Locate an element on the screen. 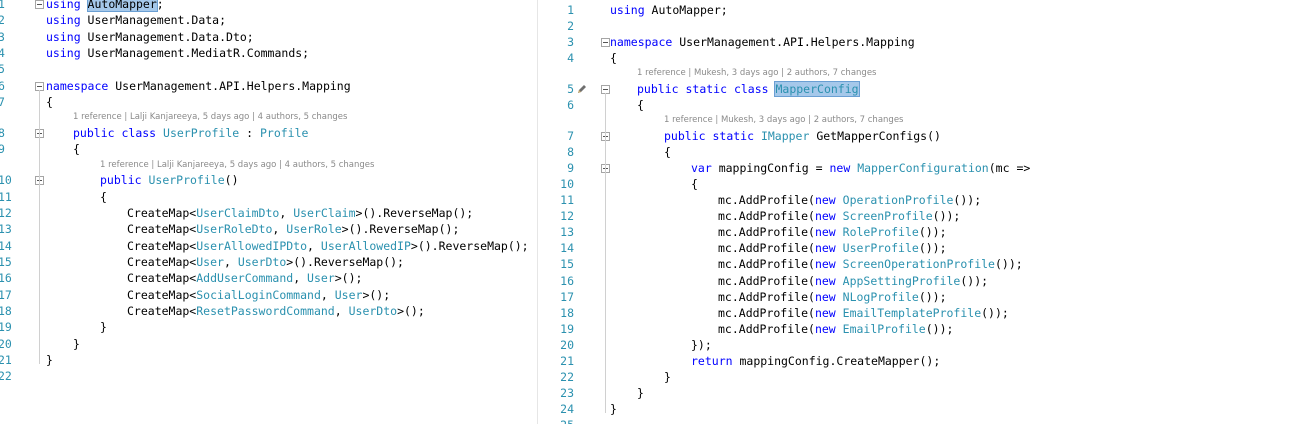 This screenshot has height=424, width=1303. code-line: 25 is located at coordinates (921, 420).